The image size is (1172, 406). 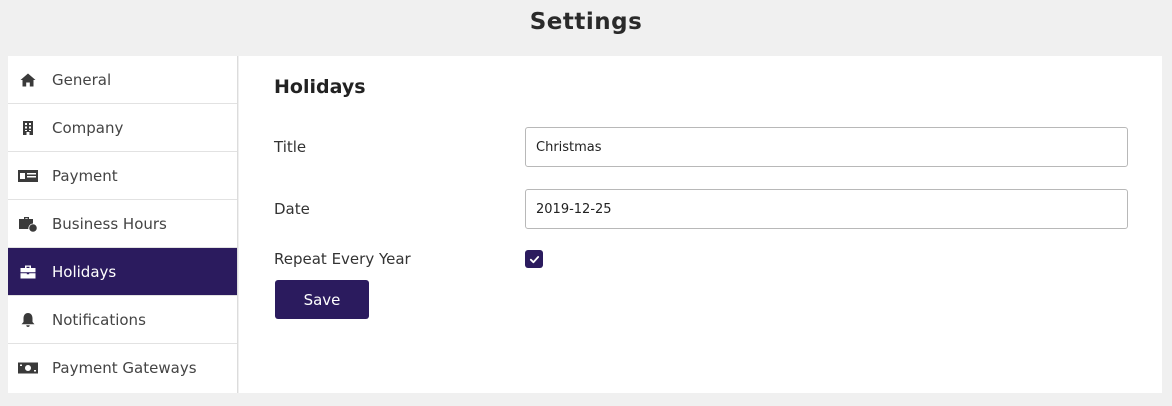 What do you see at coordinates (28, 368) in the screenshot?
I see `money-bill-icon` at bounding box center [28, 368].